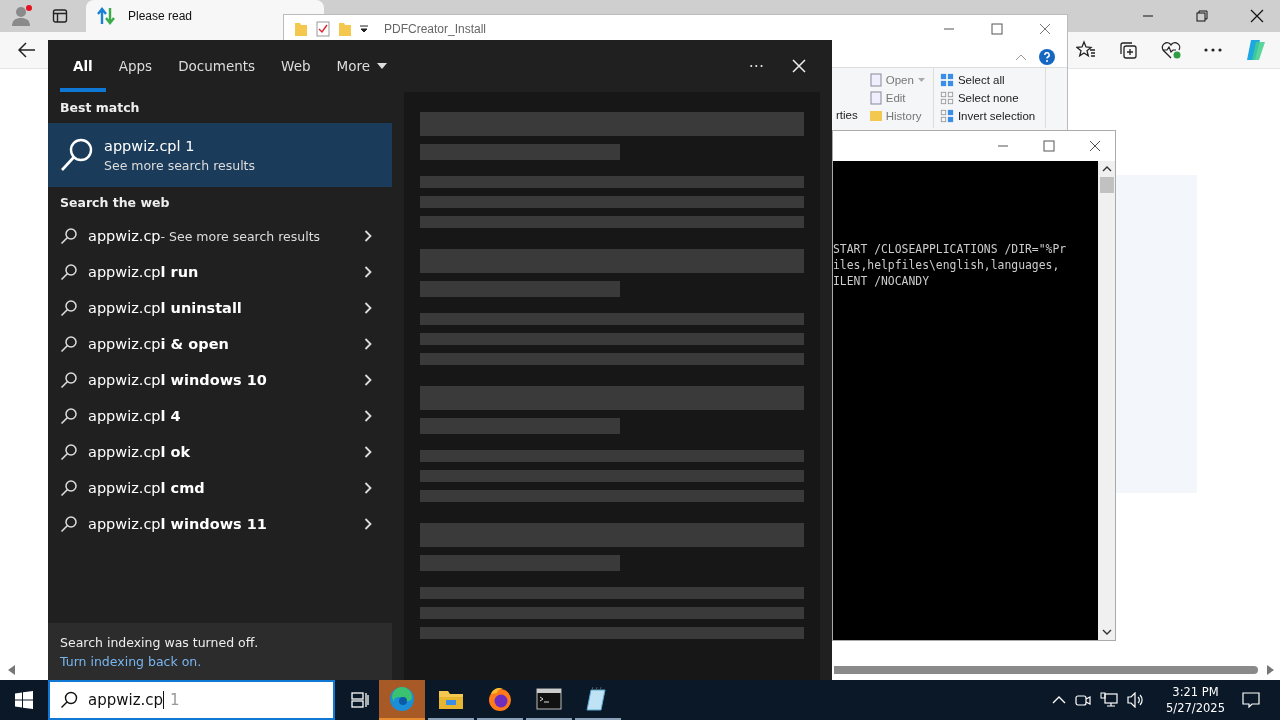 Image resolution: width=1280 pixels, height=720 pixels. What do you see at coordinates (205, 16) in the screenshot?
I see `browser-tab: Please read` at bounding box center [205, 16].